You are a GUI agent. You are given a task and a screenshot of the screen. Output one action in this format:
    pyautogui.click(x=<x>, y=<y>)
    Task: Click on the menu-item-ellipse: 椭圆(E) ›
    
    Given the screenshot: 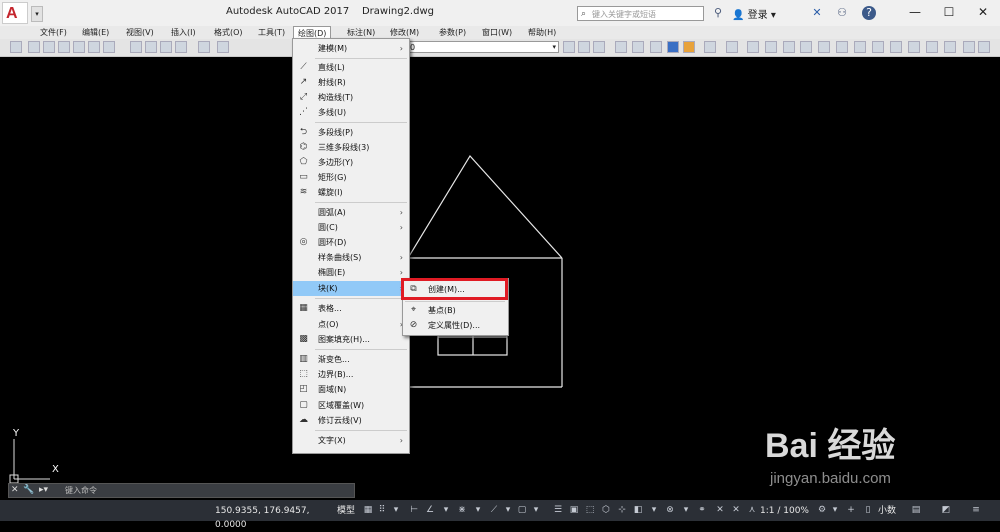 What is the action you would take?
    pyautogui.click(x=351, y=272)
    